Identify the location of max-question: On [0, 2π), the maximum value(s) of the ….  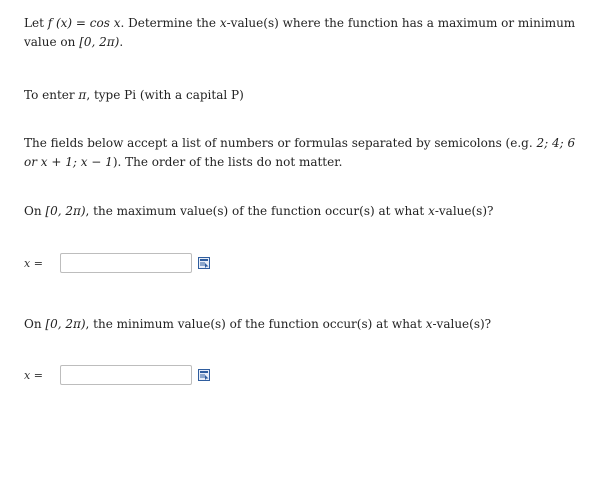
(259, 211).